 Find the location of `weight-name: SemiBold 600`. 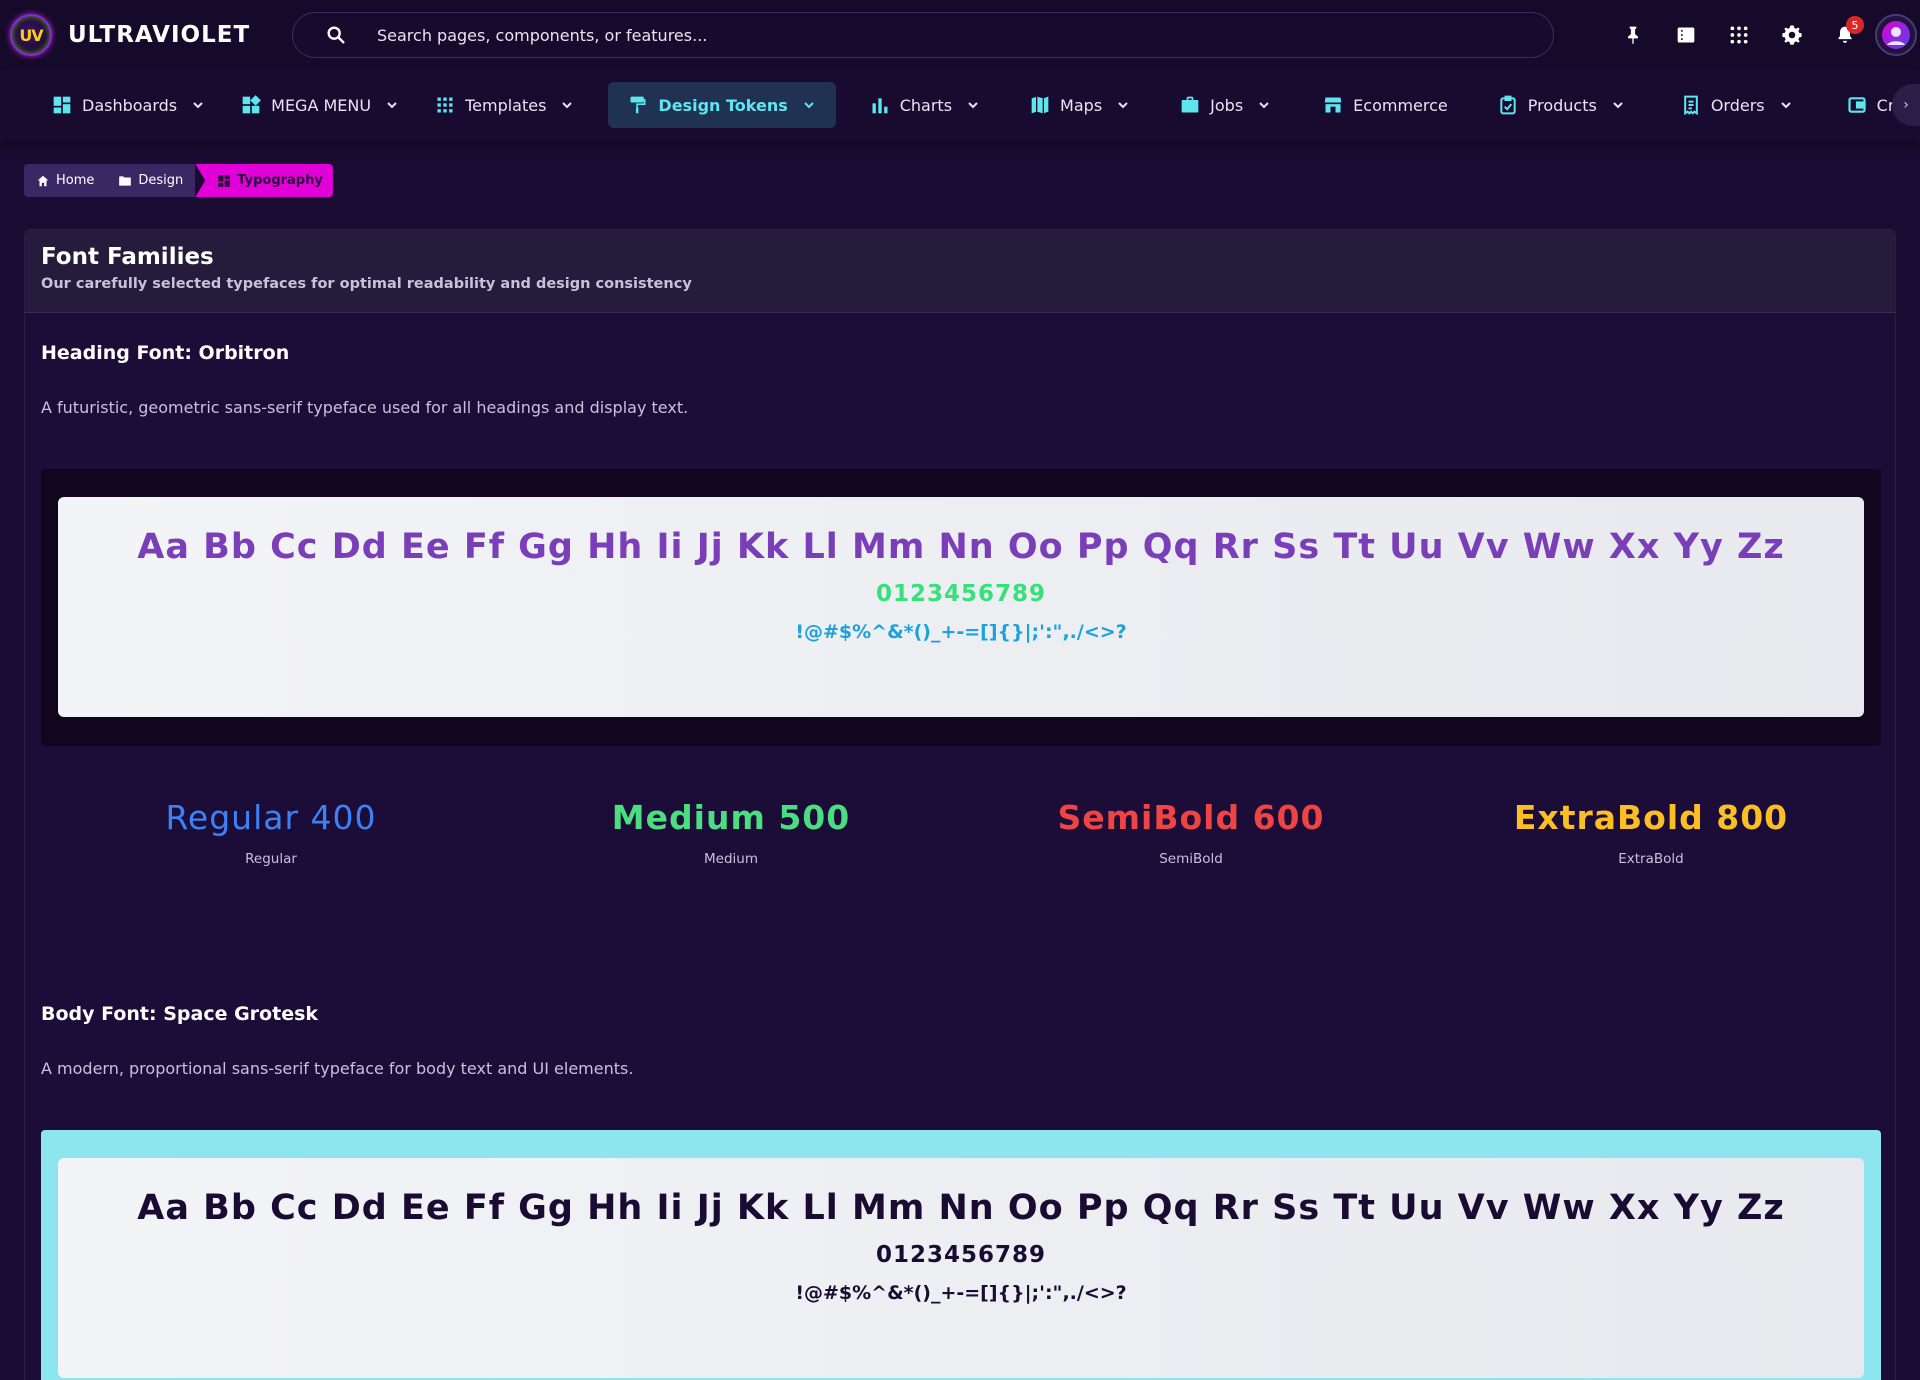

weight-name: SemiBold 600 is located at coordinates (1191, 817).